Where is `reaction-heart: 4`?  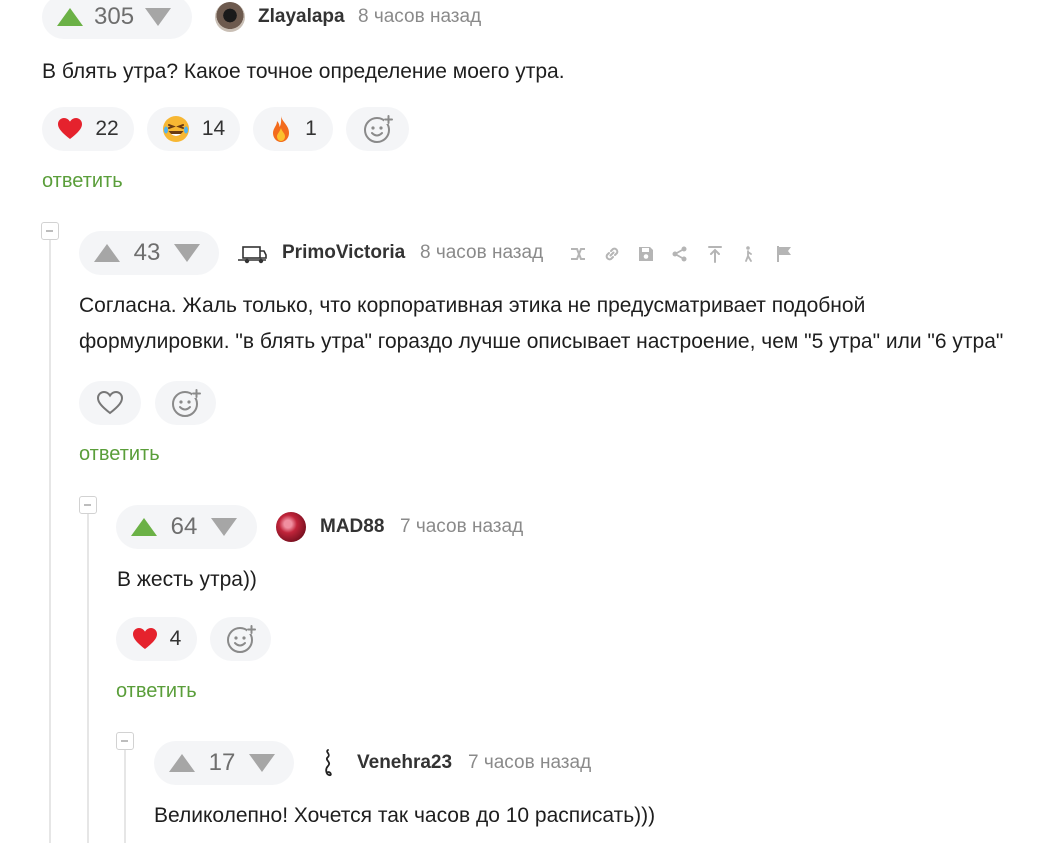 reaction-heart: 4 is located at coordinates (156, 639).